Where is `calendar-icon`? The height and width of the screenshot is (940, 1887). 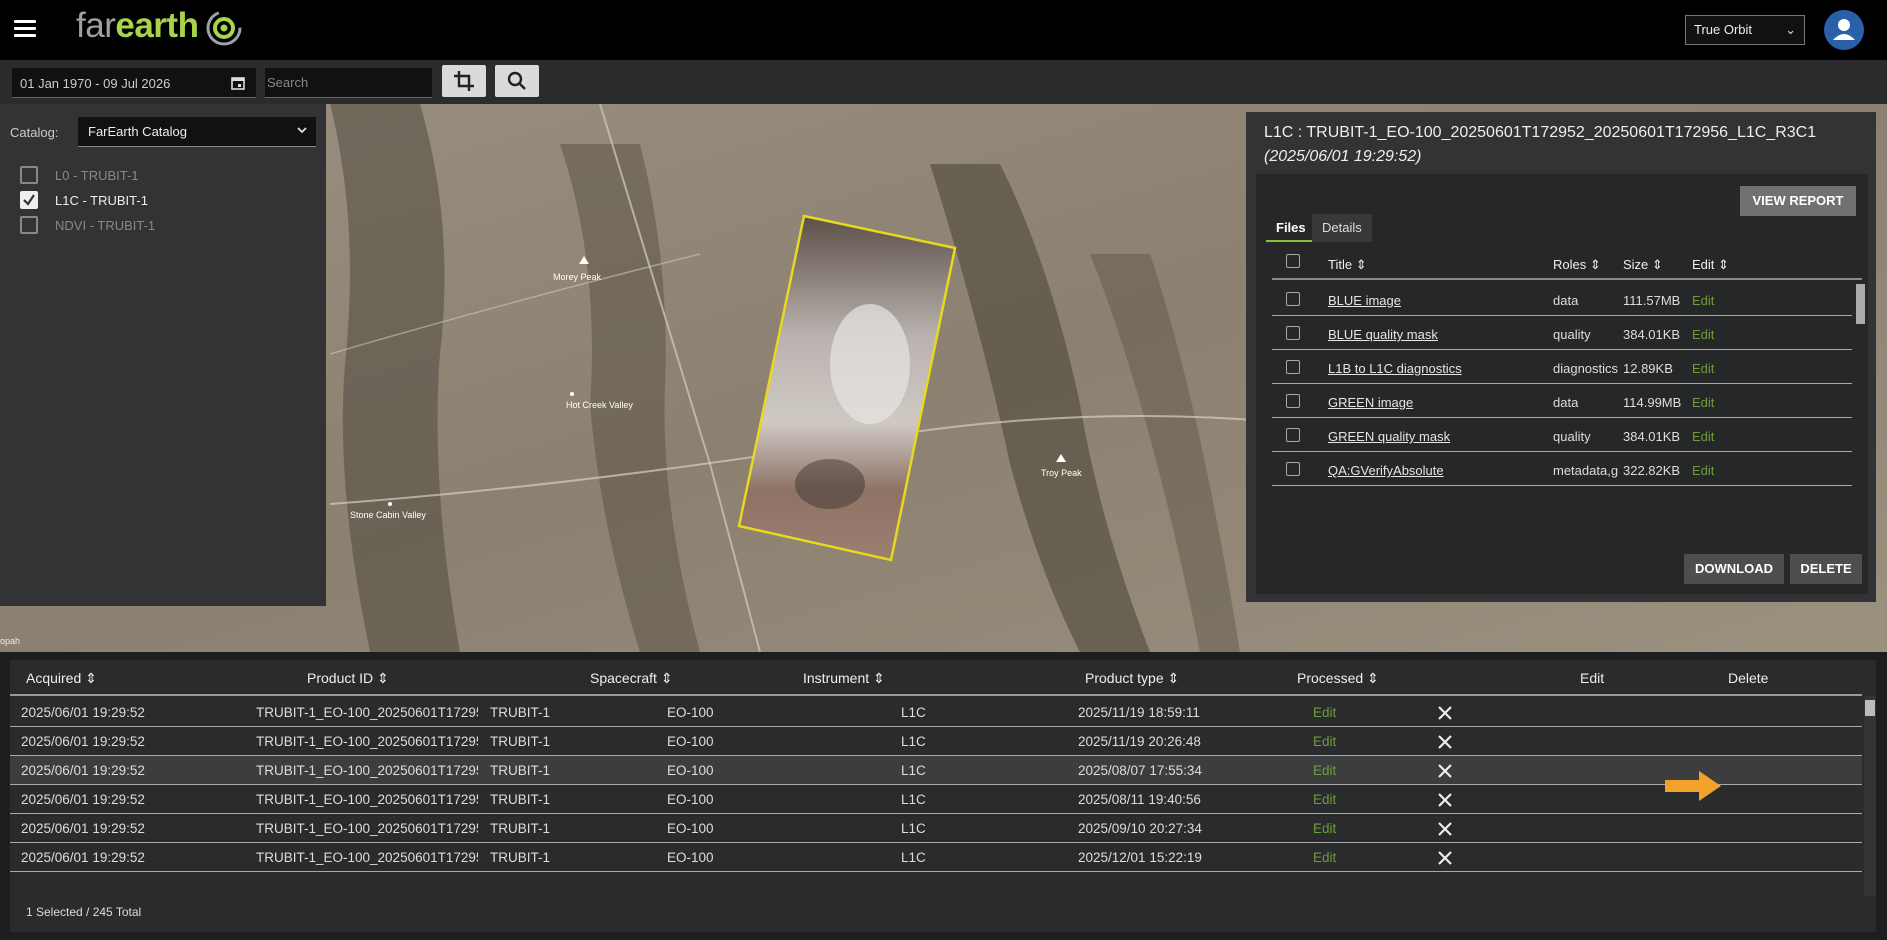
calendar-icon is located at coordinates (238, 83).